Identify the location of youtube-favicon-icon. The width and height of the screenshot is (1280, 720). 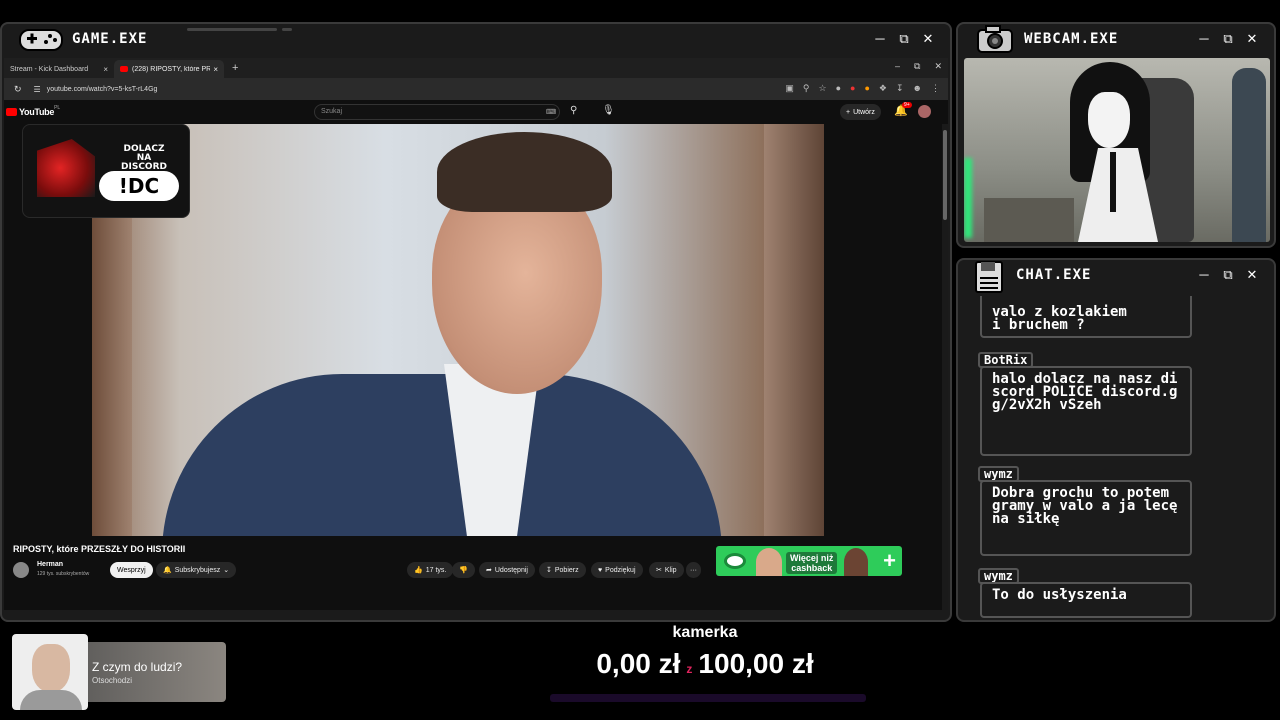
(124, 69).